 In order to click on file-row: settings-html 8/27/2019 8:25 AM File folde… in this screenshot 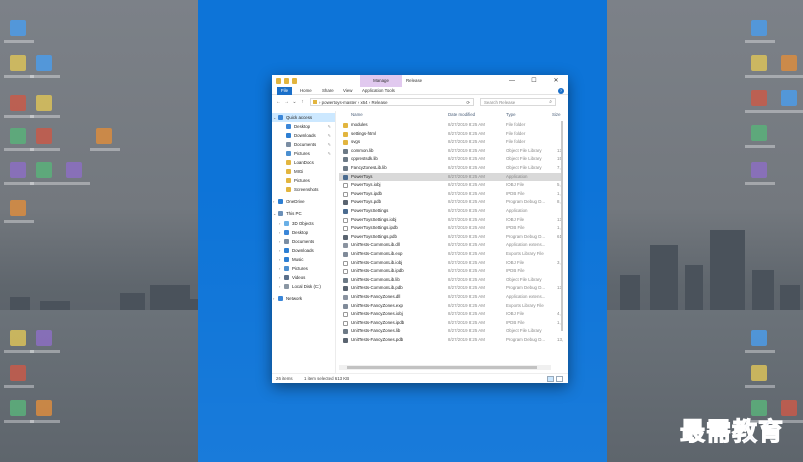, I will do `click(450, 134)`.